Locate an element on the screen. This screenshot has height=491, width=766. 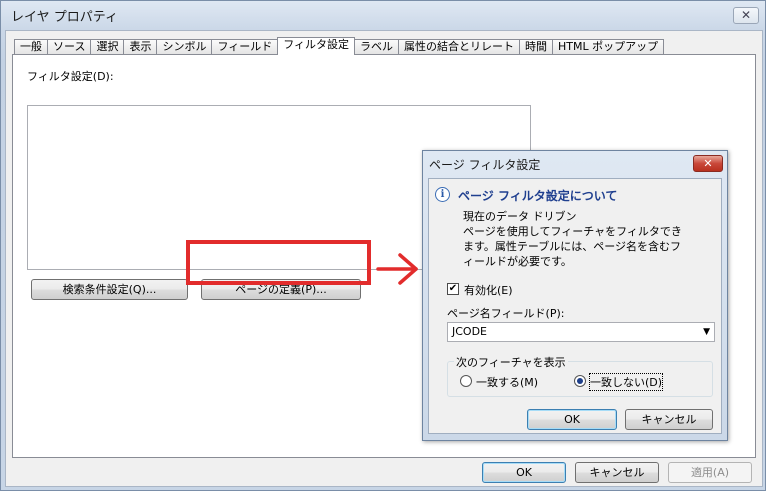
tab-labels: ラベル is located at coordinates (377, 47).